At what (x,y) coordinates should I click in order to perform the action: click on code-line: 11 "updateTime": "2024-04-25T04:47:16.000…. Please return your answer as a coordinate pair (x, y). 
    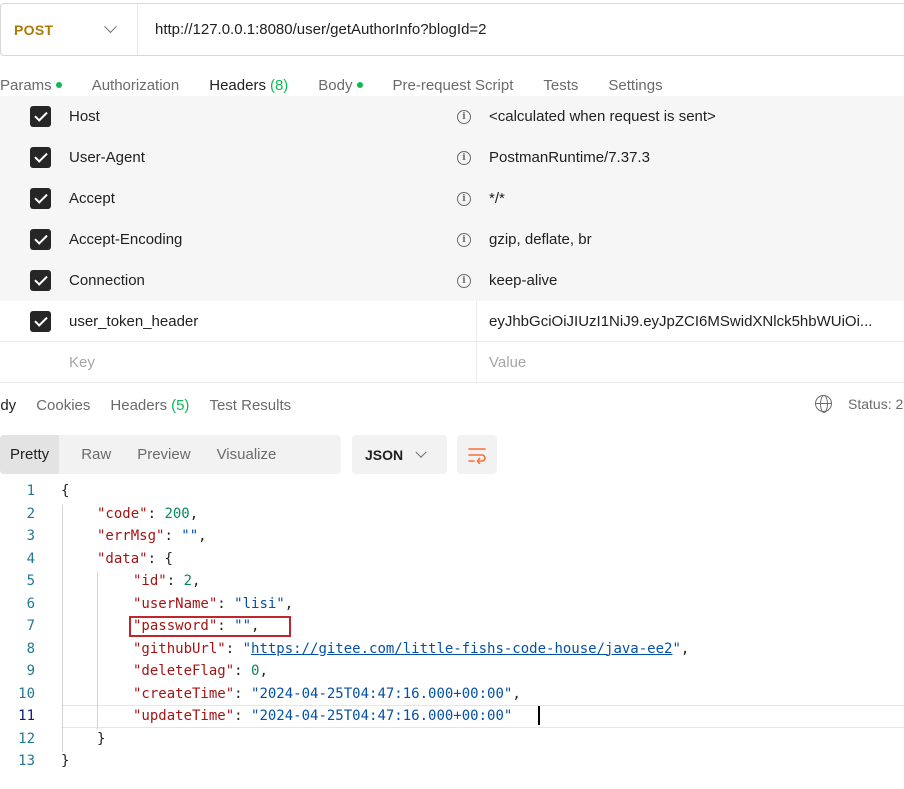
    Looking at the image, I should click on (452, 716).